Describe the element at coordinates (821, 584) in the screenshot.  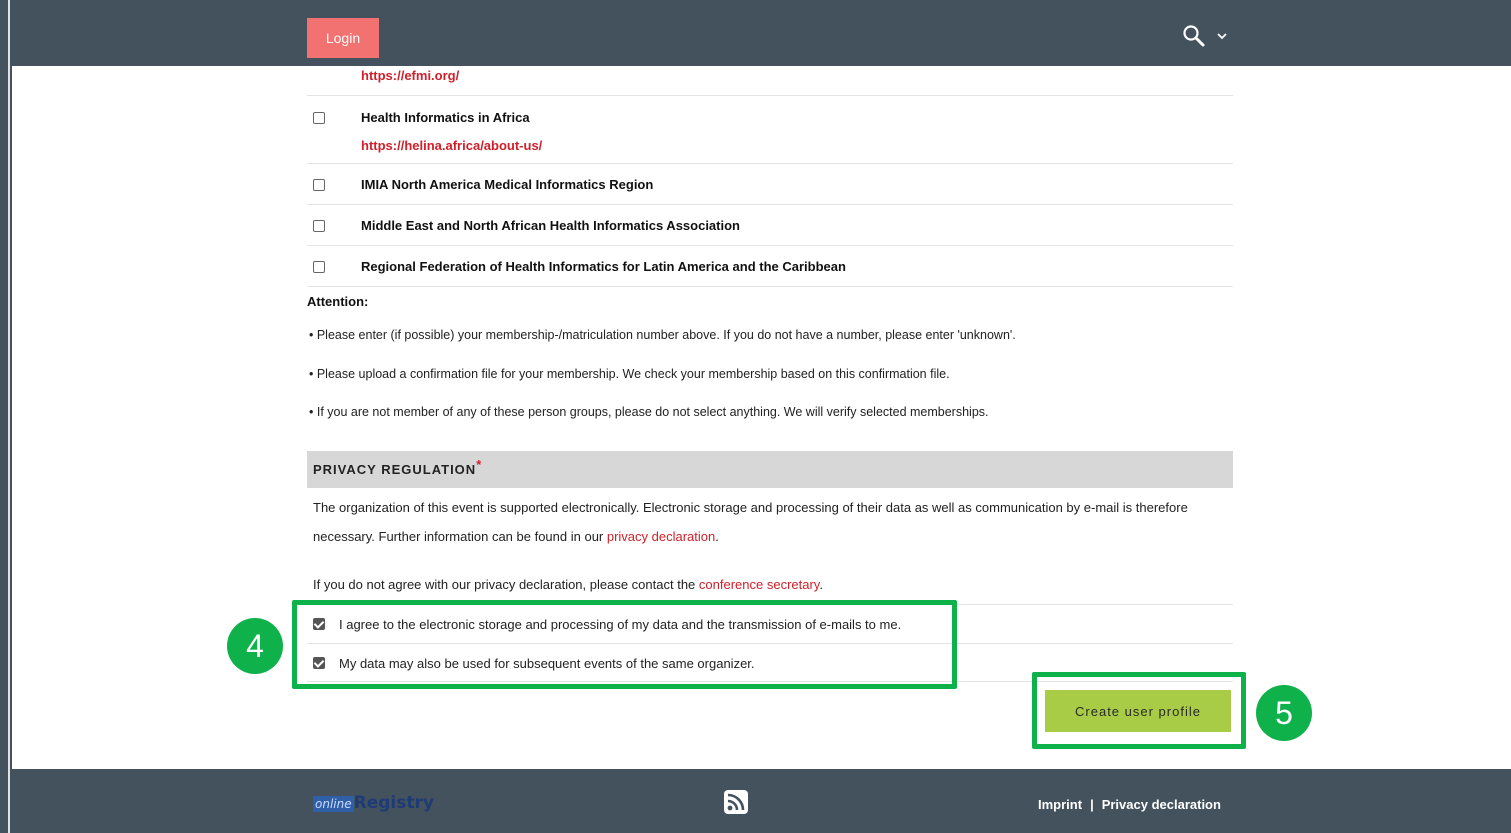
I see `contact-text-end: .` at that location.